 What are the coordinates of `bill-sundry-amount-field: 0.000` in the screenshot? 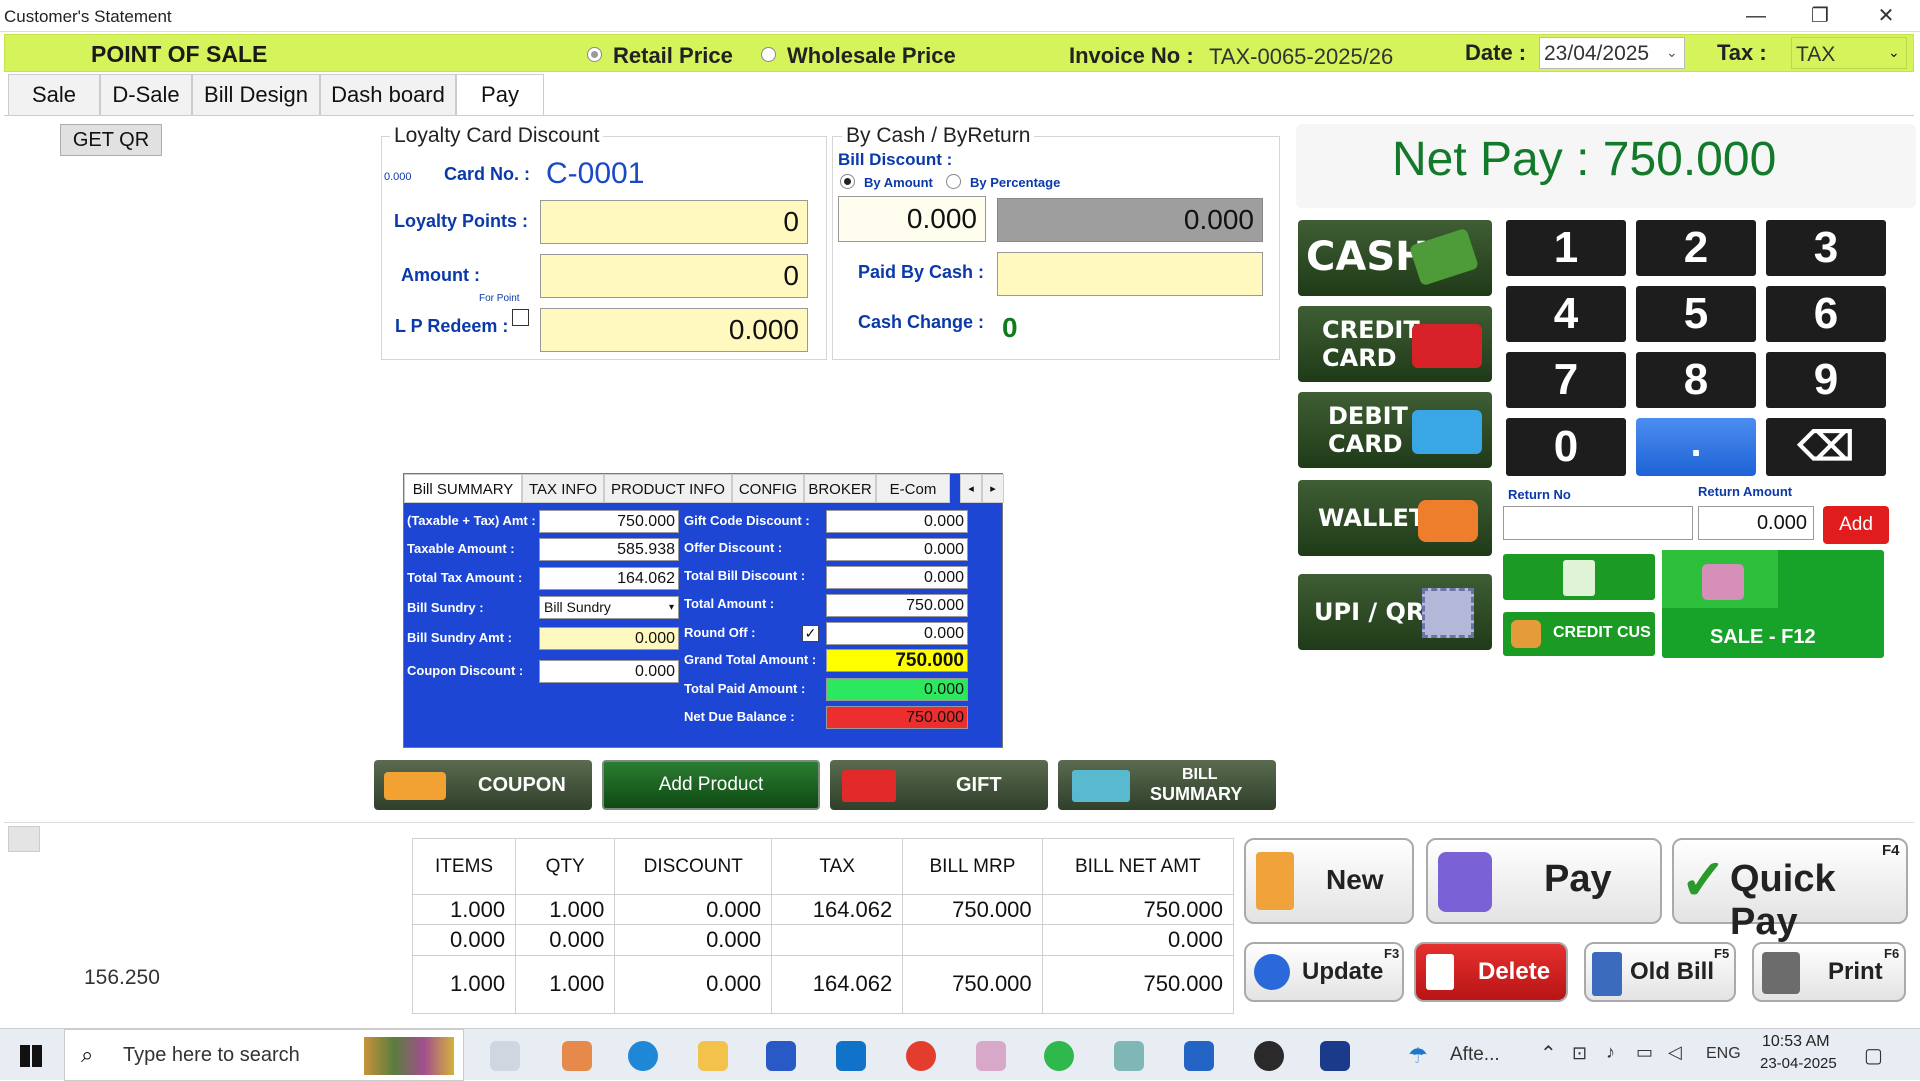 It's located at (609, 638).